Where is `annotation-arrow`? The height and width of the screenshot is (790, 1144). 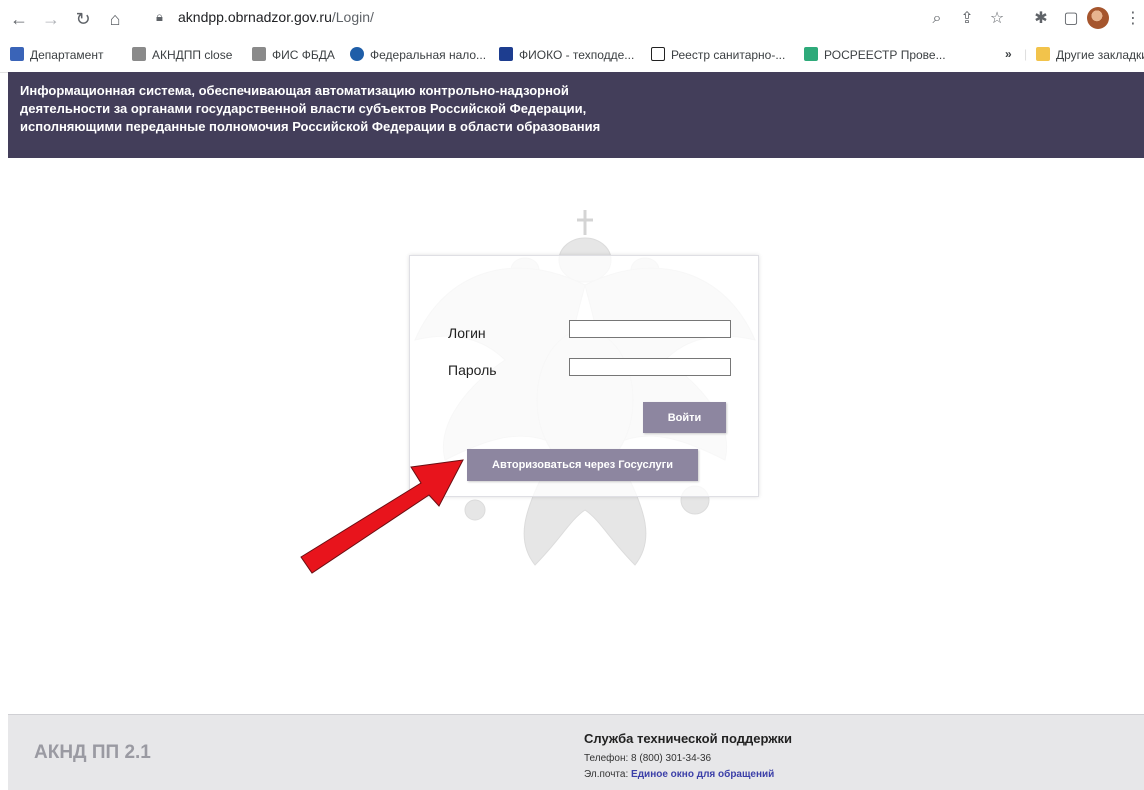 annotation-arrow is located at coordinates (382, 516).